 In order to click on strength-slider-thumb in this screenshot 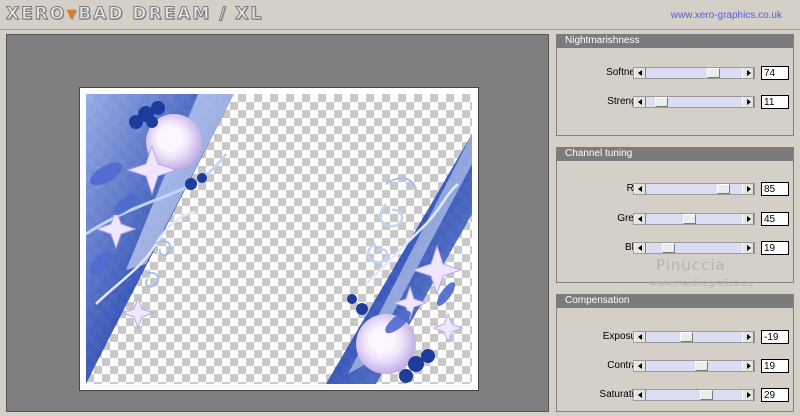, I will do `click(661, 102)`.